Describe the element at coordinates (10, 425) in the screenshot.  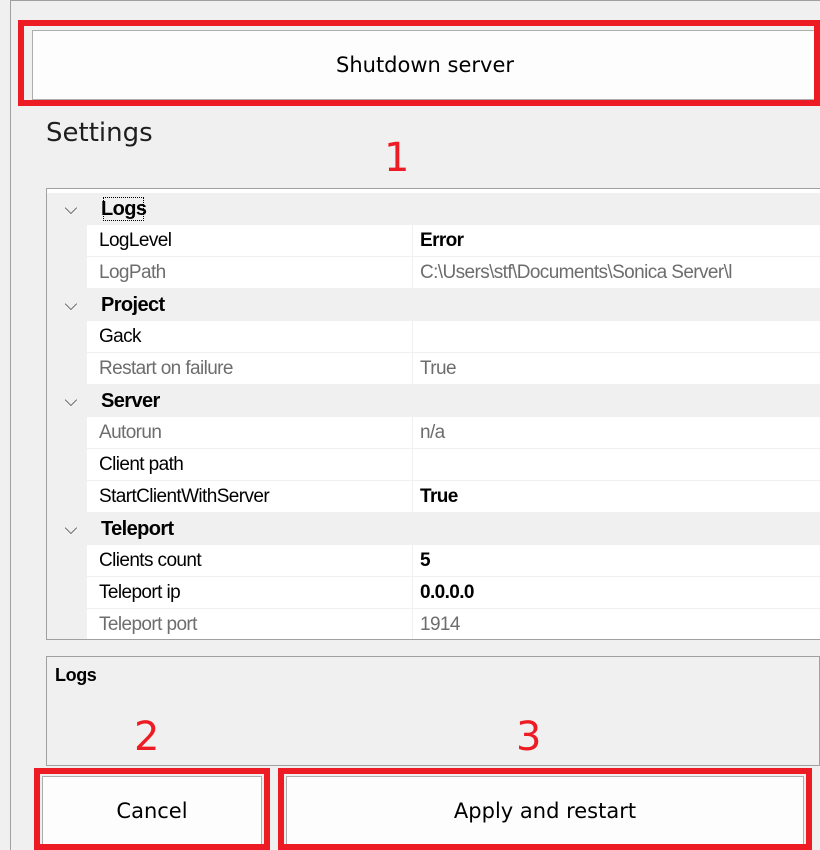
I see `window-left-border` at that location.